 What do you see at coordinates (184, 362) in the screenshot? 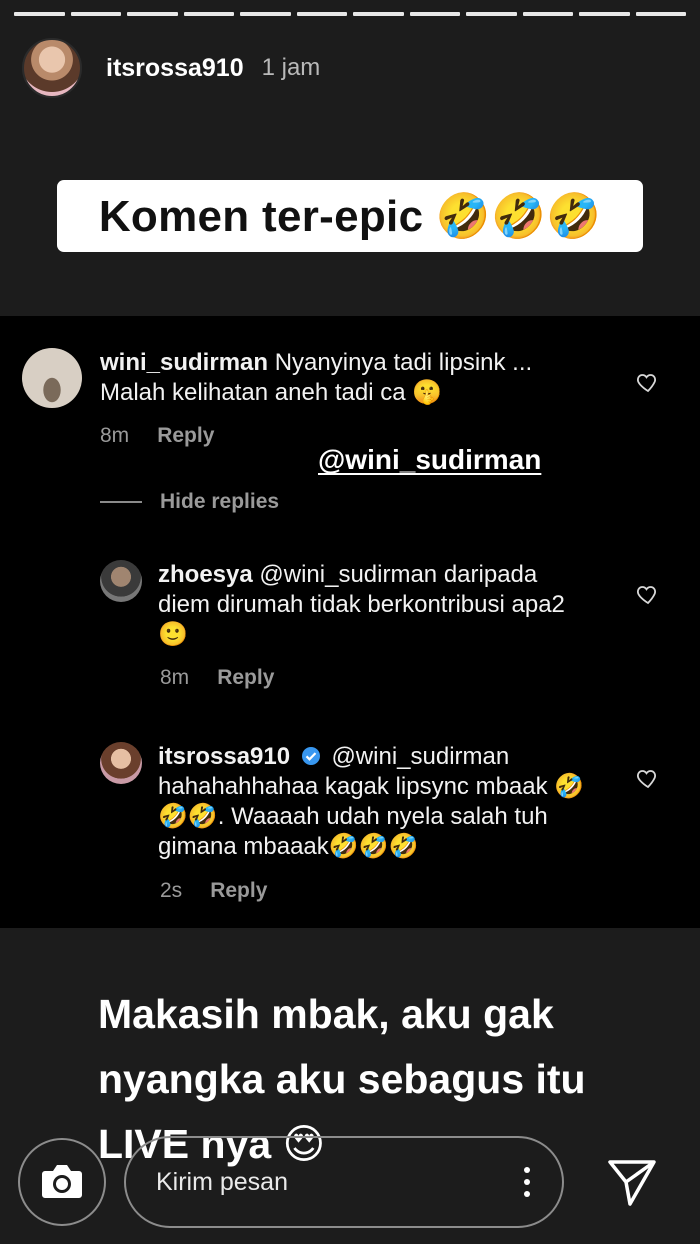
I see `comment-username: wini_sudirman` at bounding box center [184, 362].